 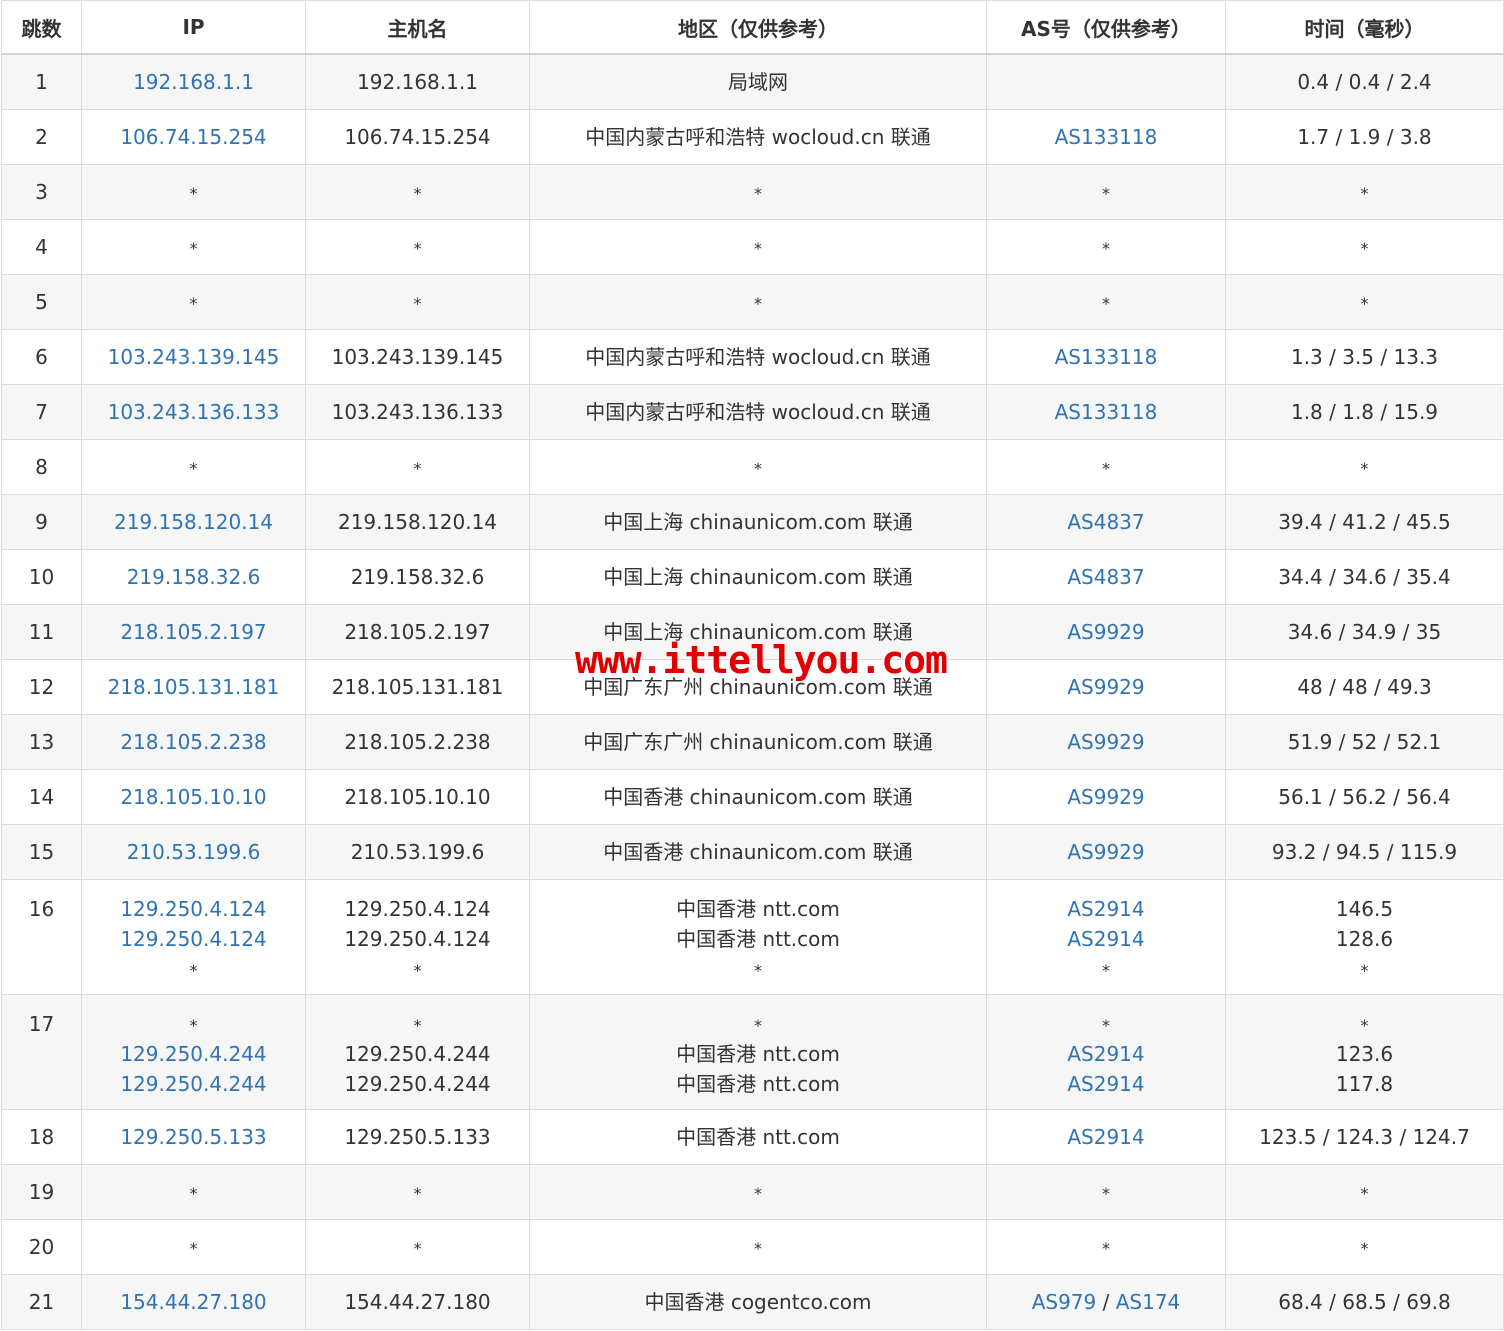 I want to click on time-cell: * 123.6 117.8, so click(x=1364, y=1051).